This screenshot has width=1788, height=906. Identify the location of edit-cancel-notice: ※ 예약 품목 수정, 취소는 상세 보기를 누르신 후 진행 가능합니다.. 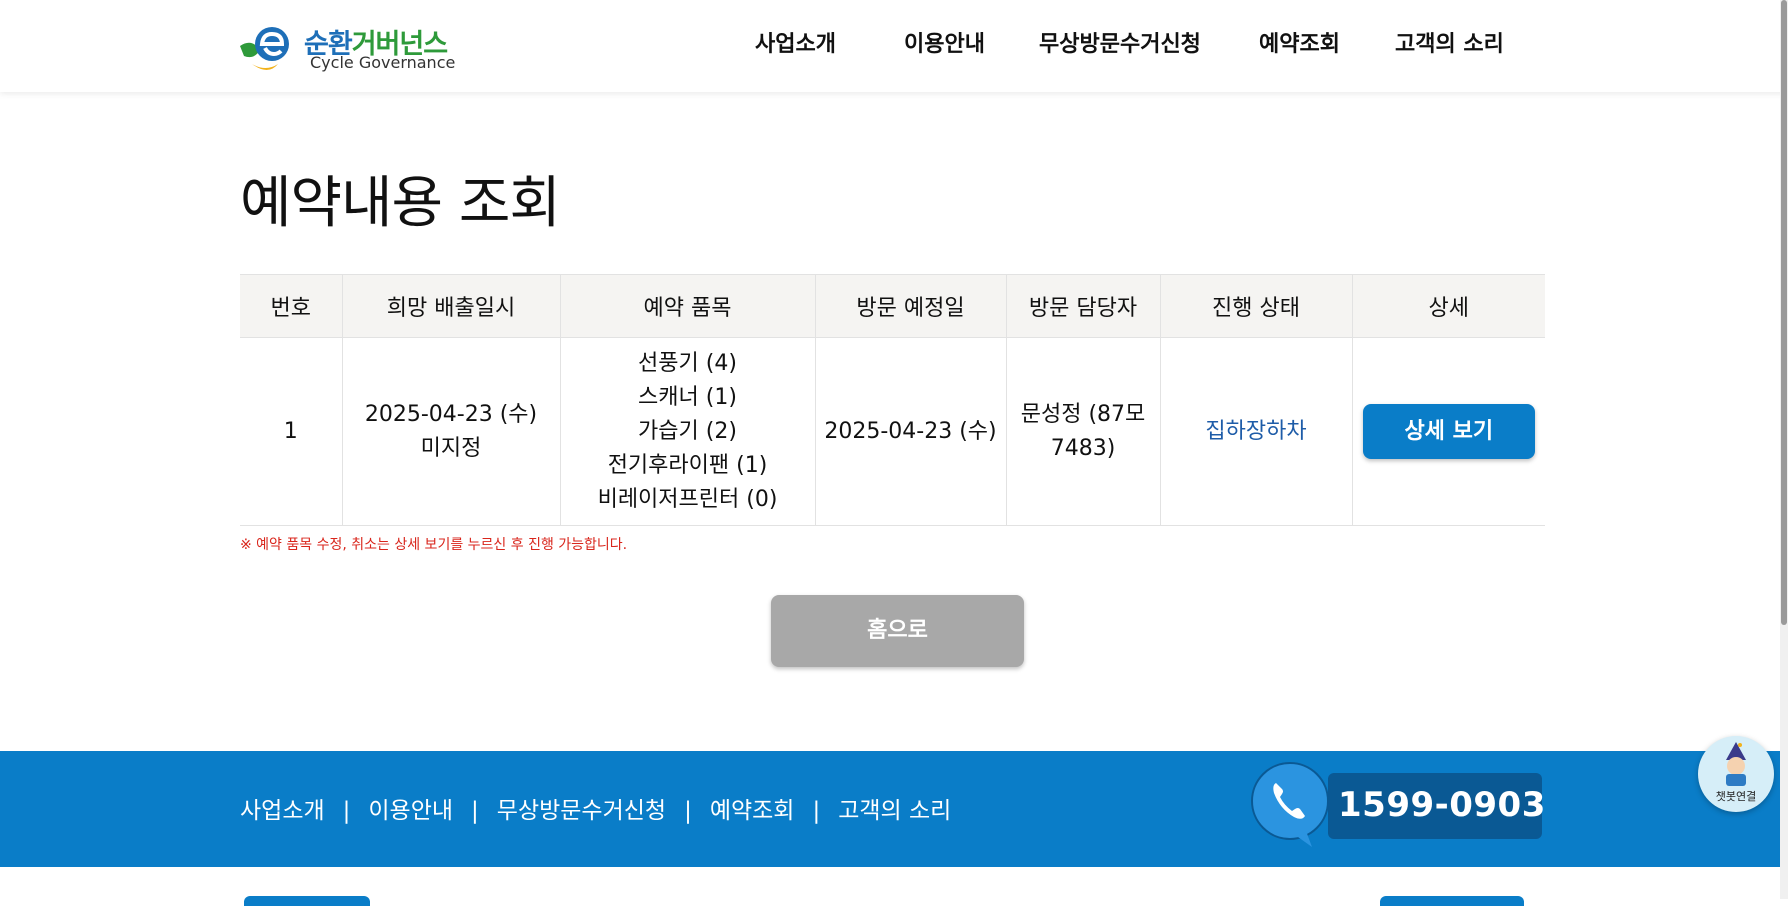
(434, 545).